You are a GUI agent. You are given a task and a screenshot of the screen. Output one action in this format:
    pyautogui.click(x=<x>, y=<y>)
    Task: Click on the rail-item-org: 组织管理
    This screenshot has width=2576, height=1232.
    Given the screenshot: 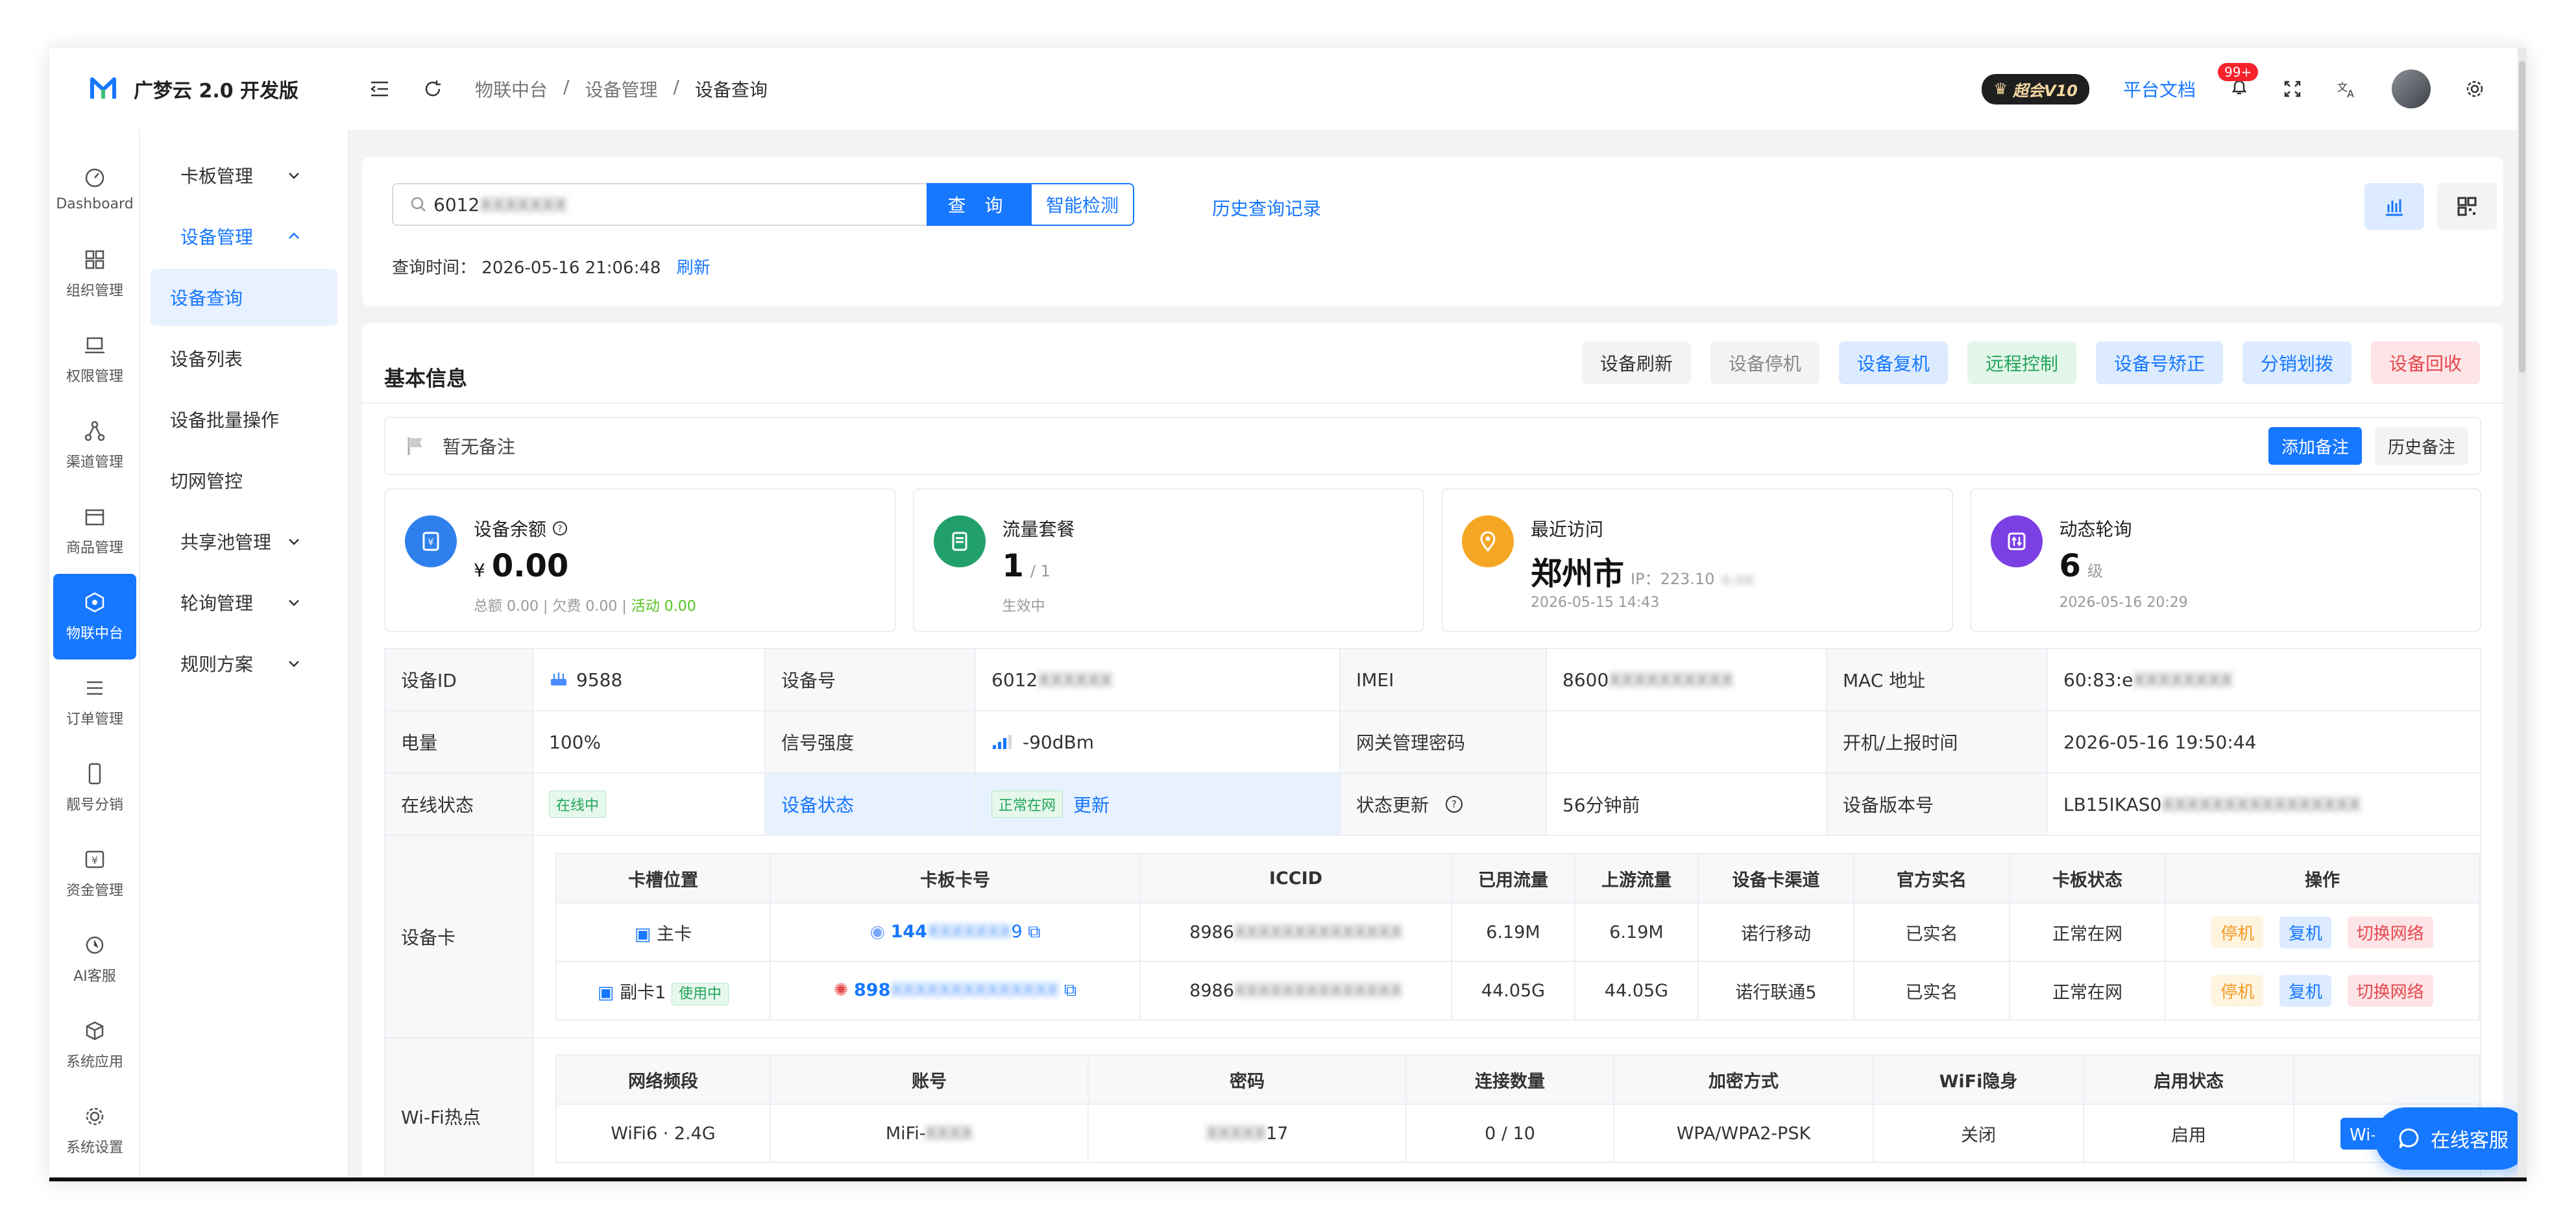 What is the action you would take?
    pyautogui.click(x=94, y=274)
    